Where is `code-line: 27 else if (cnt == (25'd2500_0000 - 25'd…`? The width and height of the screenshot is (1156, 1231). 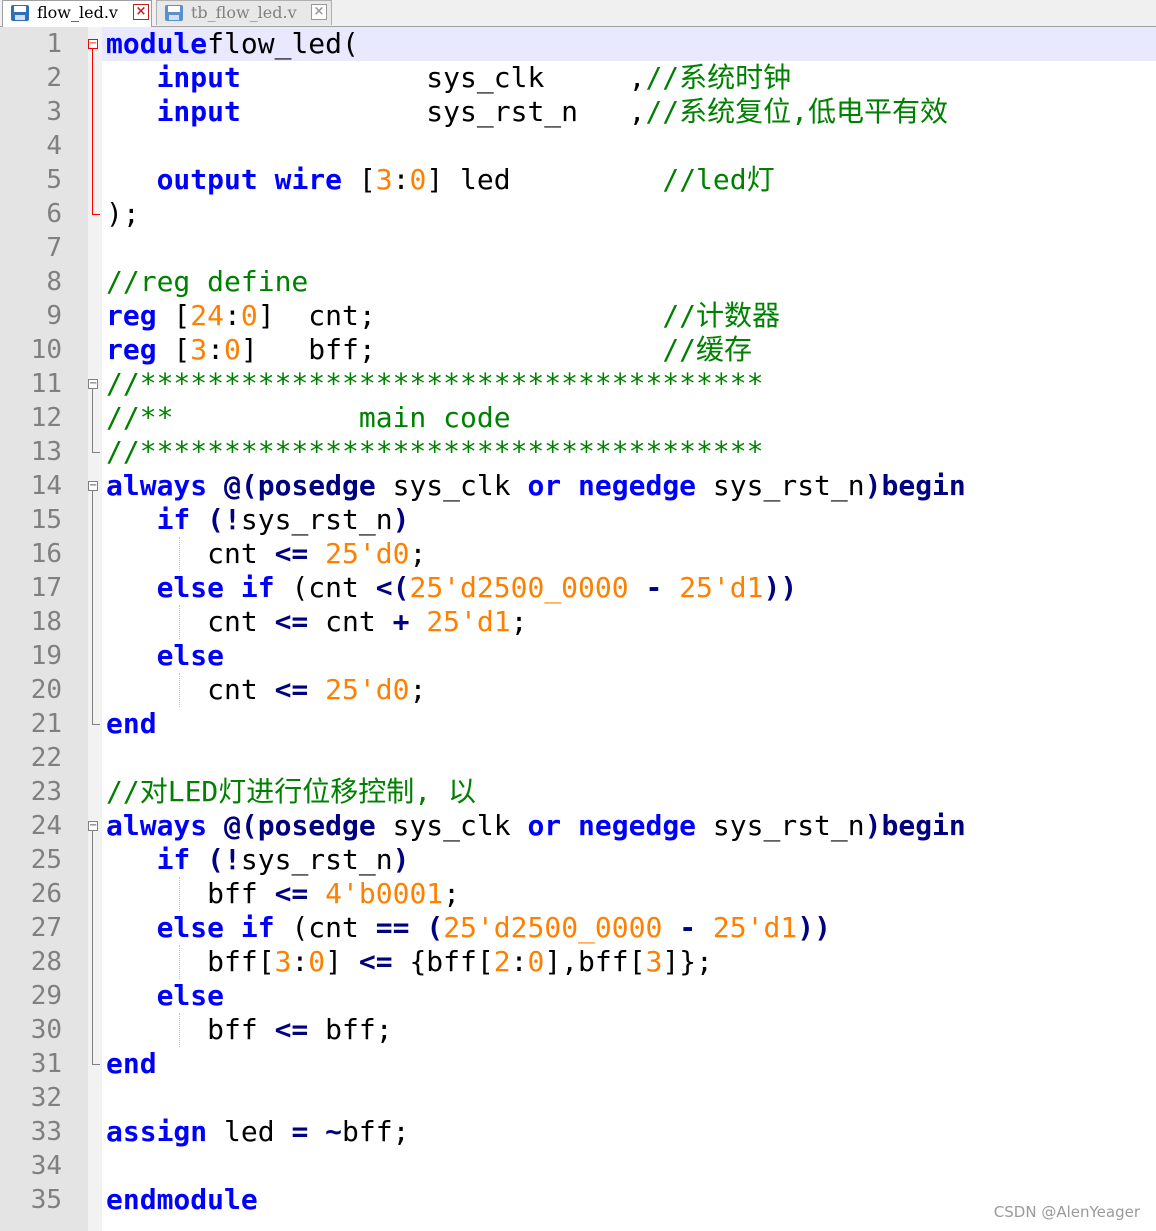
code-line: 27 else if (cnt == (25'd2500_0000 - 25'd… is located at coordinates (578, 928).